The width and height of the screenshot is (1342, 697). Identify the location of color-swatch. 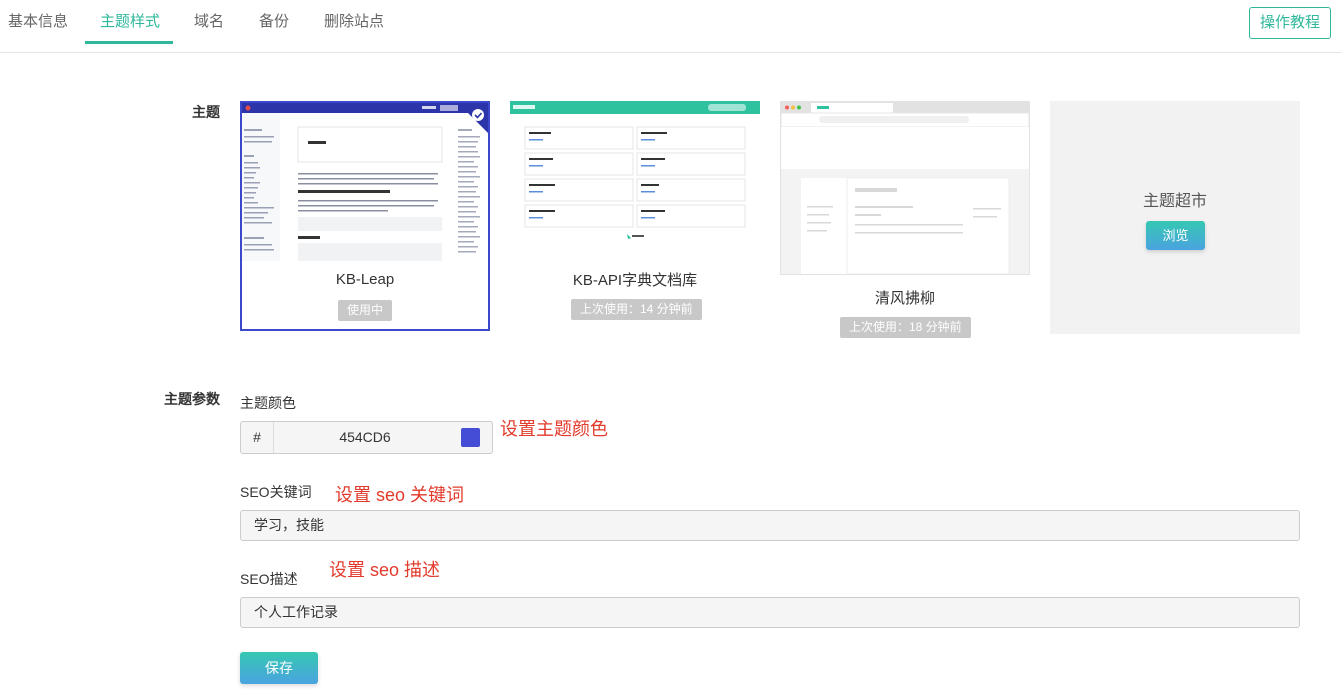
(470, 437).